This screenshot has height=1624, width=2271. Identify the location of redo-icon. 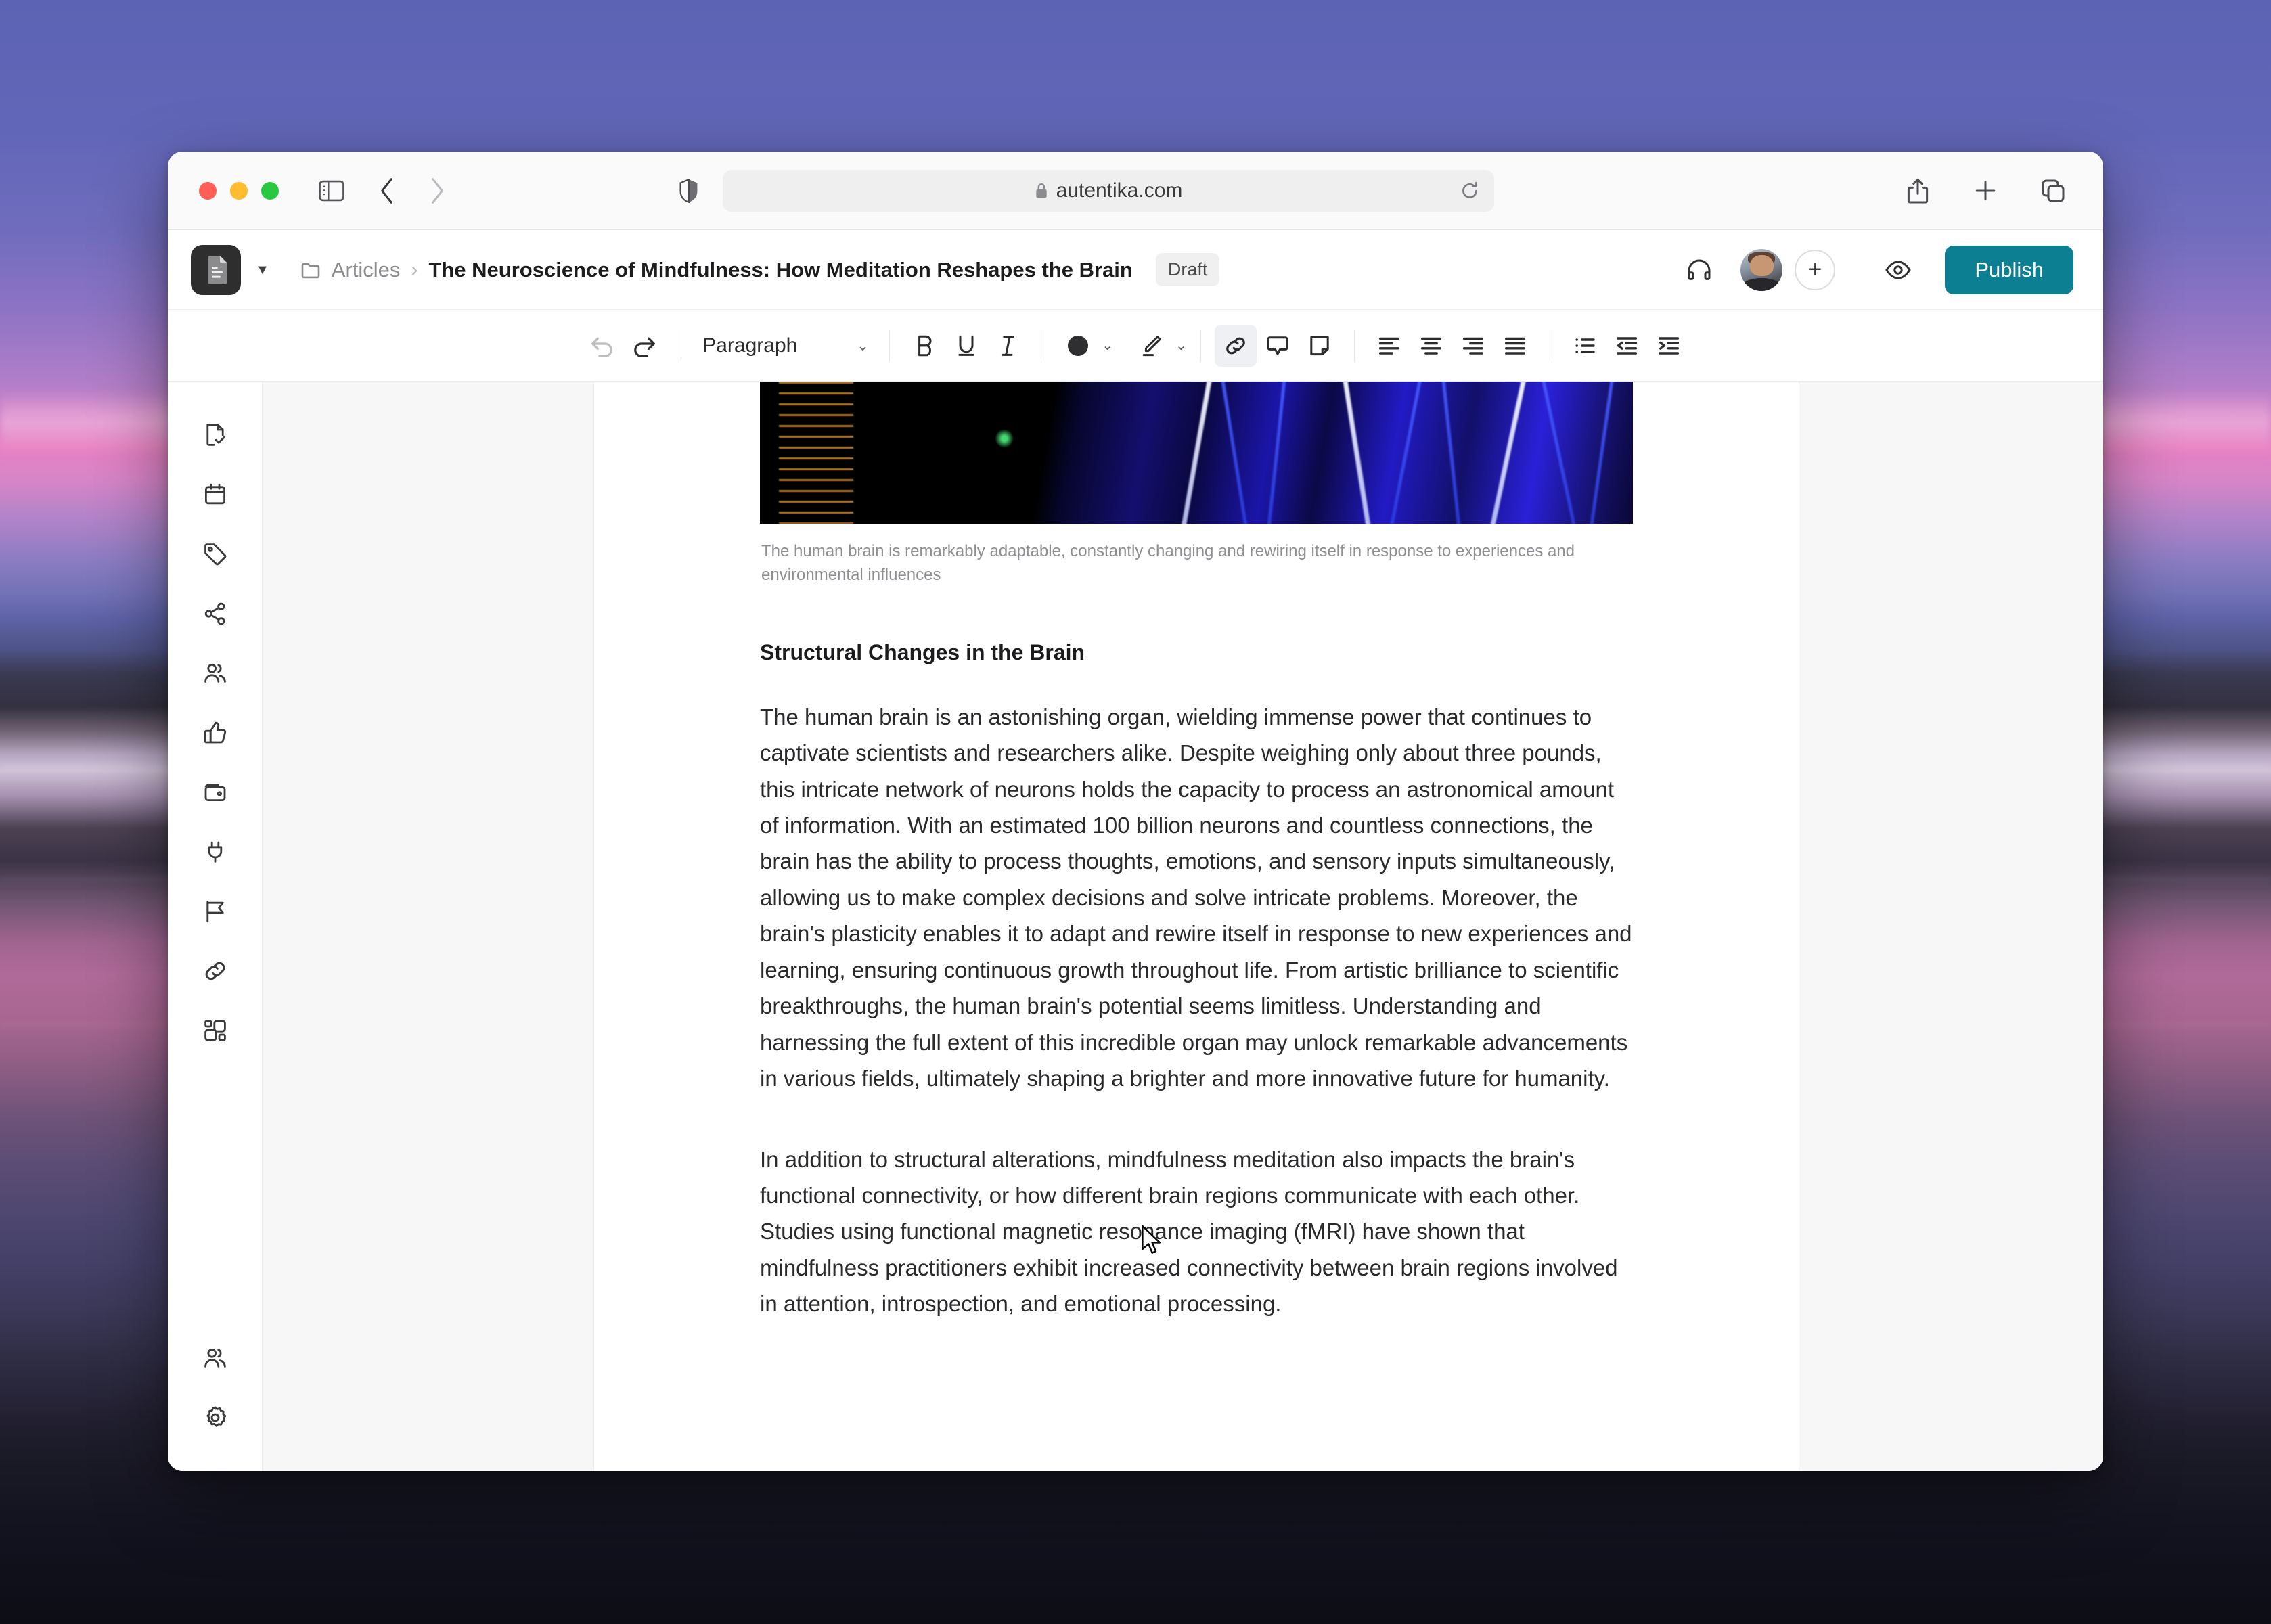
(644, 346).